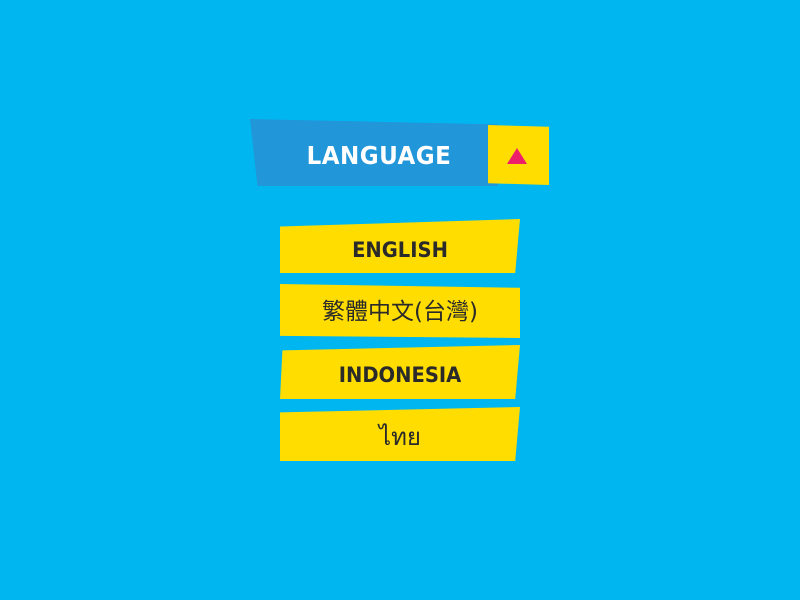 The image size is (800, 600). What do you see at coordinates (400, 250) in the screenshot?
I see `language-option-label: ENGLISH` at bounding box center [400, 250].